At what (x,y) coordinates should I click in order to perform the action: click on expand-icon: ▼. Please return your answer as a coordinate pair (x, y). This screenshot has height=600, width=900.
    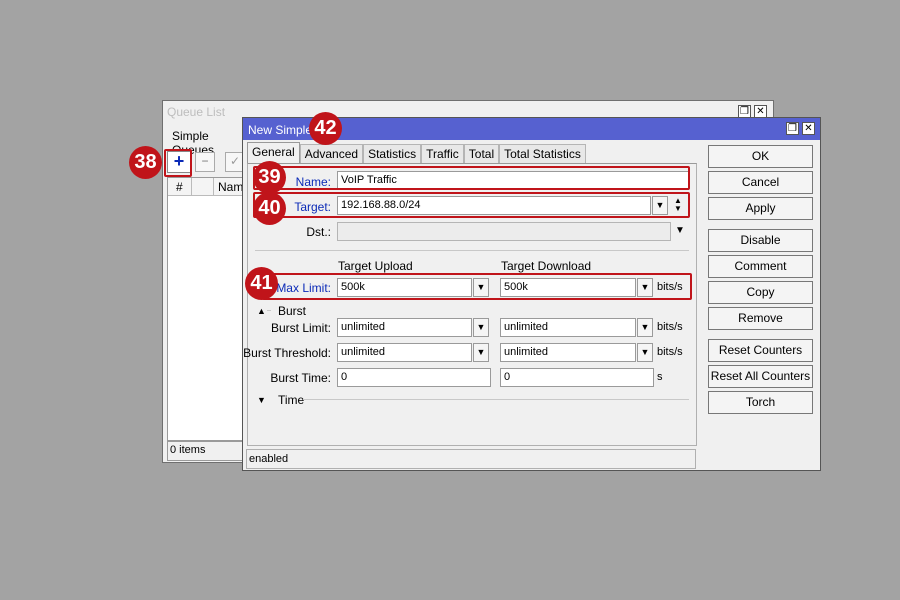
    Looking at the image, I should click on (261, 400).